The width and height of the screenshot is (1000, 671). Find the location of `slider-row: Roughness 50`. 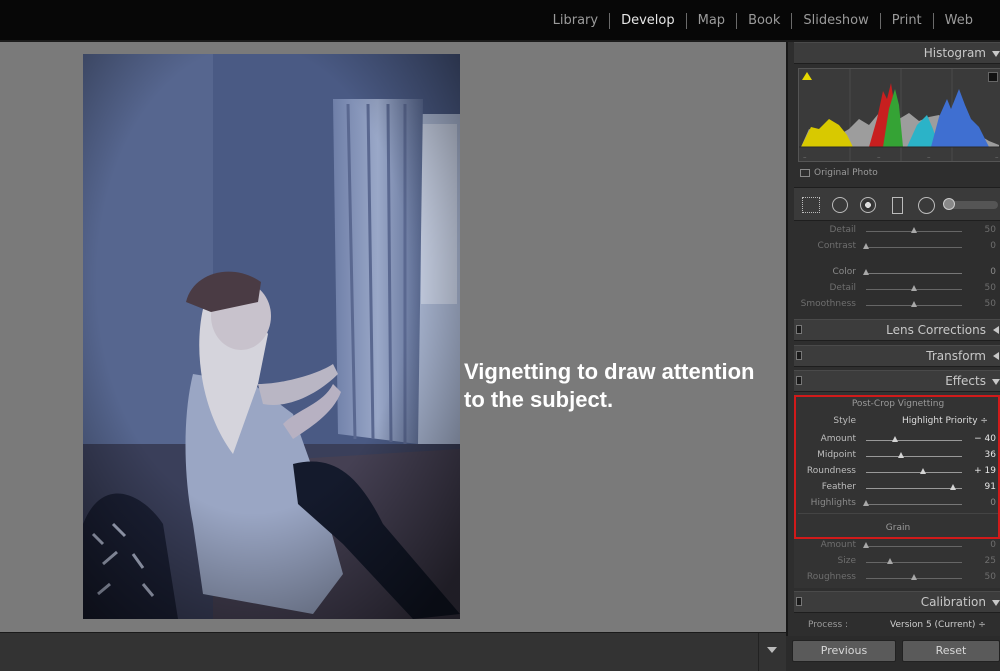

slider-row: Roughness 50 is located at coordinates (897, 578).